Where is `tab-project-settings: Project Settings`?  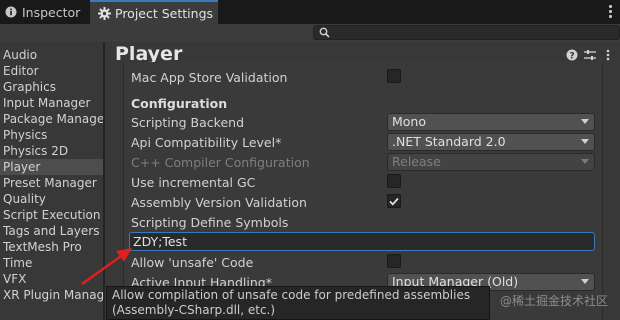
tab-project-settings: Project Settings is located at coordinates (154, 12).